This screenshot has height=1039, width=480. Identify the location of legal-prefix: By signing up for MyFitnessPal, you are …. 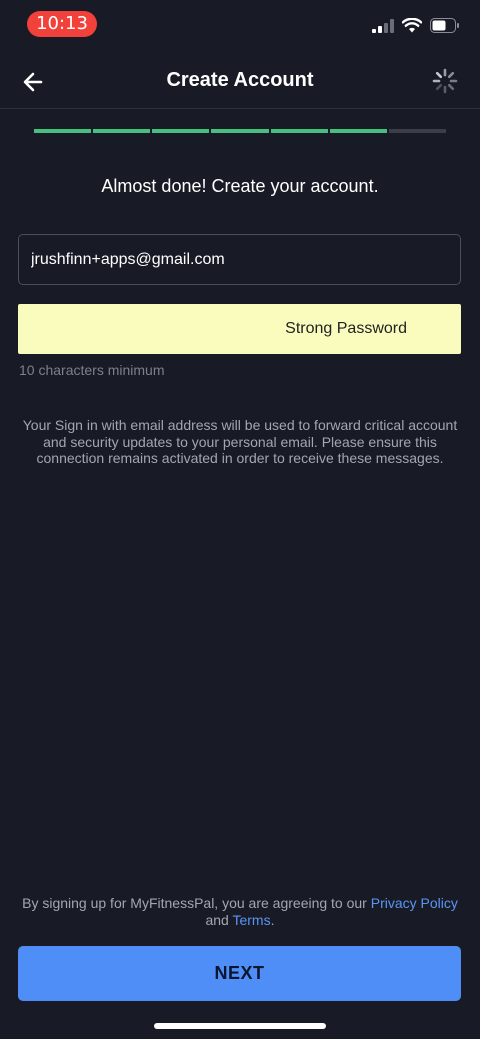
(196, 903).